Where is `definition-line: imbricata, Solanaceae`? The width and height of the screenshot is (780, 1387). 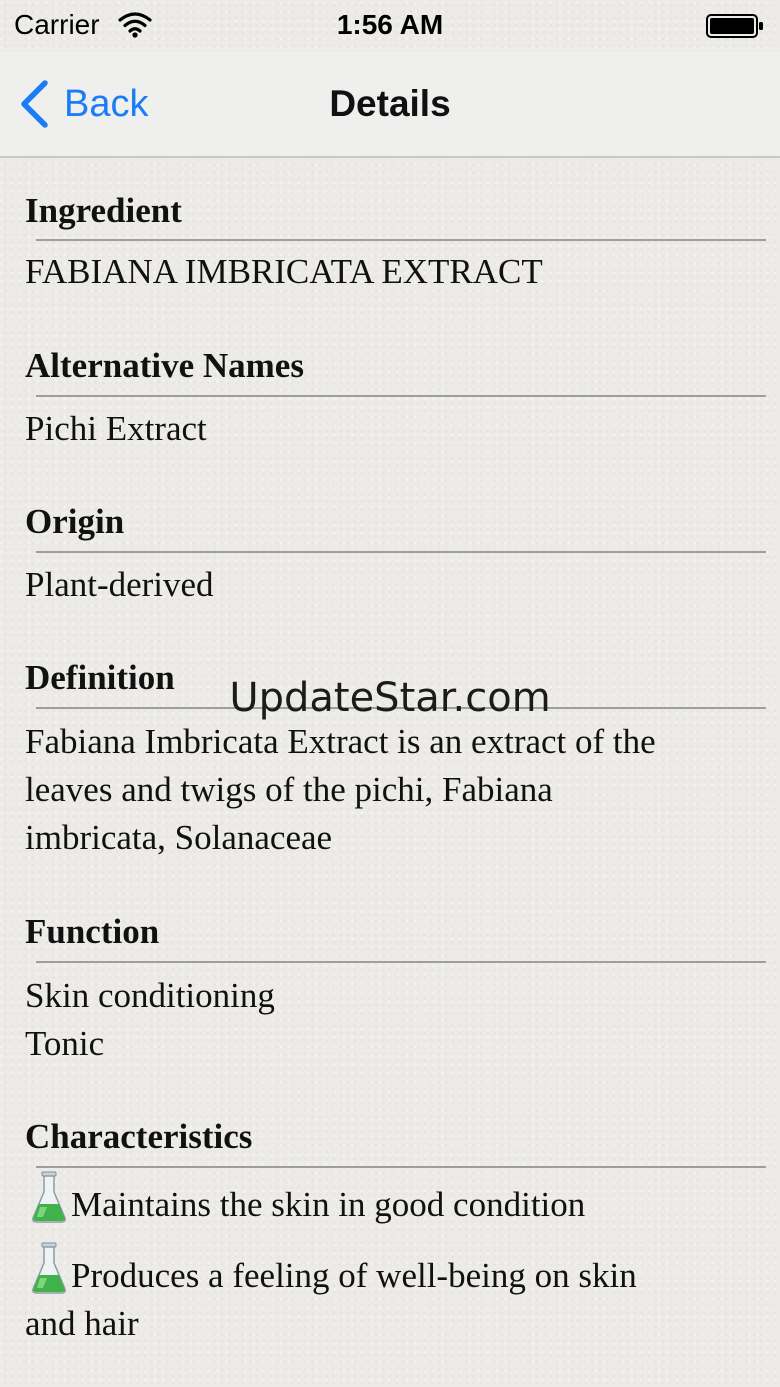
definition-line: imbricata, Solanaceae is located at coordinates (179, 837).